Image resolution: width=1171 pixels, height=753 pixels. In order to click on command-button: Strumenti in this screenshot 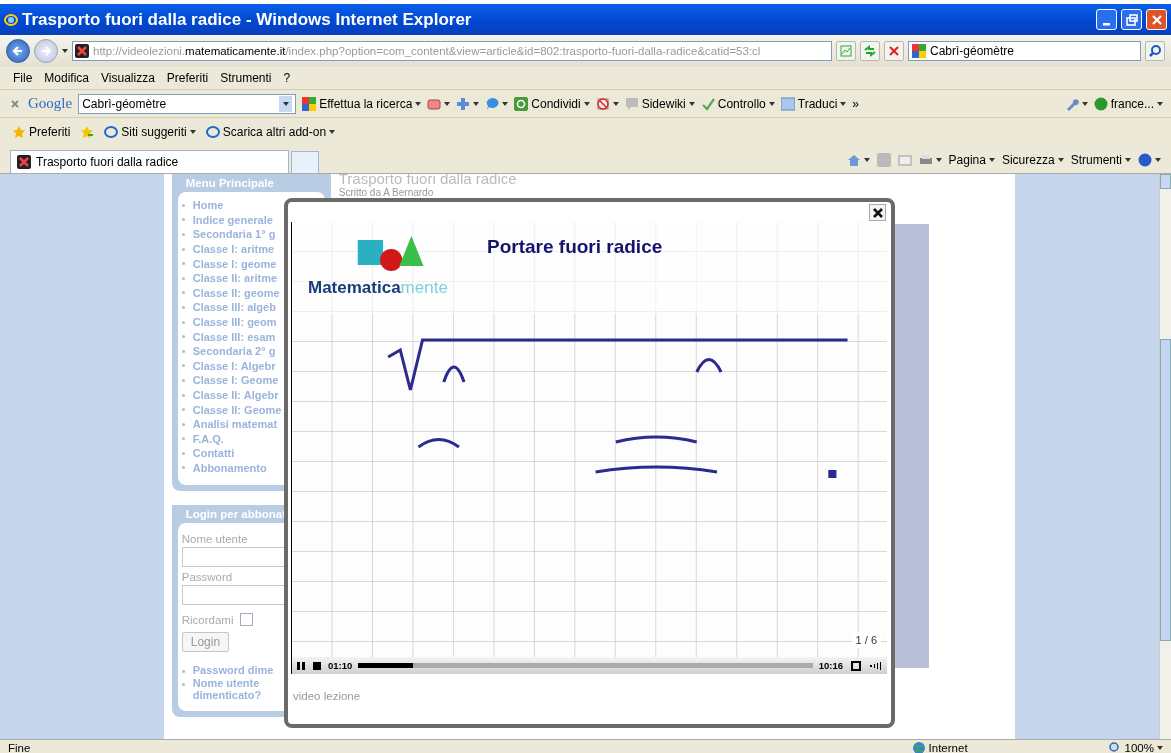, I will do `click(1096, 159)`.